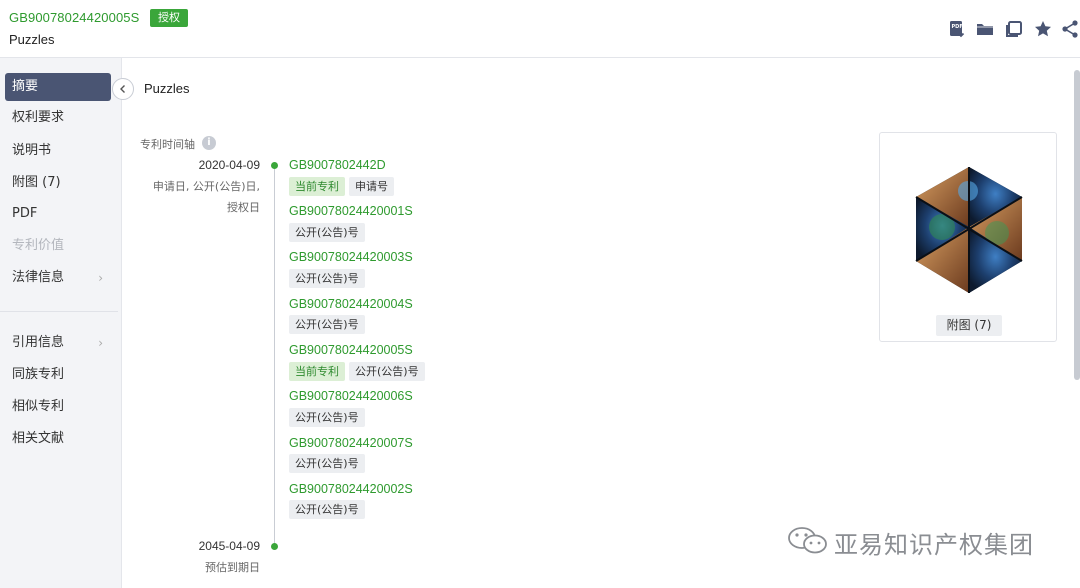 The width and height of the screenshot is (1080, 588). Describe the element at coordinates (229, 546) in the screenshot. I see `timeline-end-date: 2045-04-09` at that location.